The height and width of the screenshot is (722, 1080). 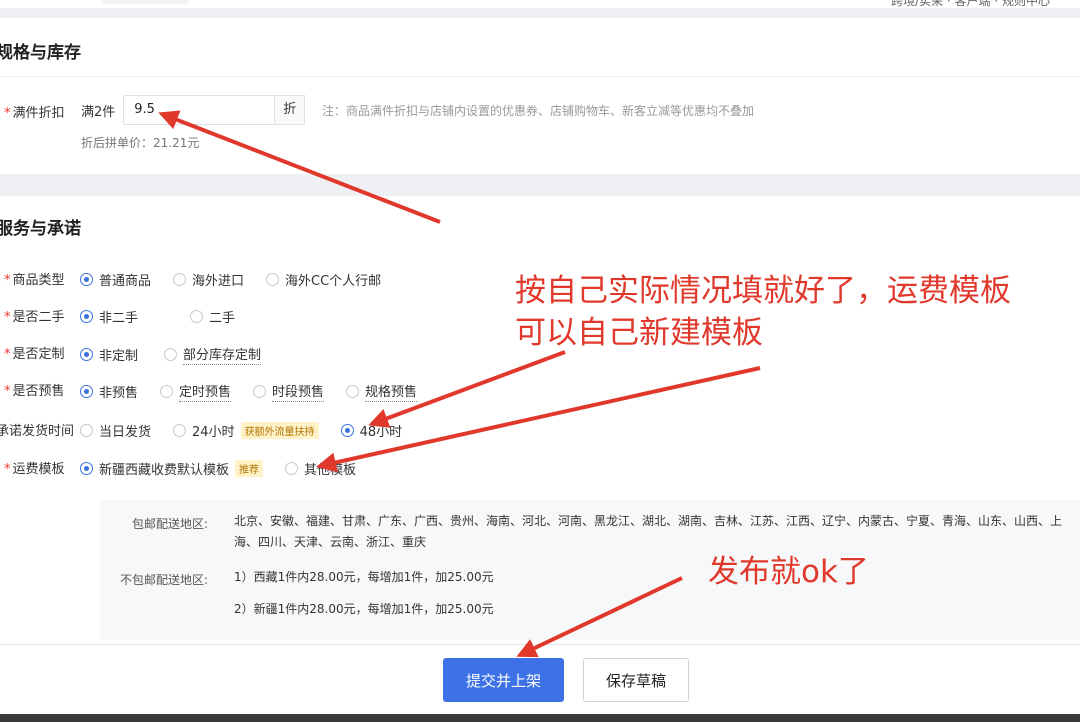 What do you see at coordinates (40, 229) in the screenshot?
I see `section-title-service: 服务与承诺` at bounding box center [40, 229].